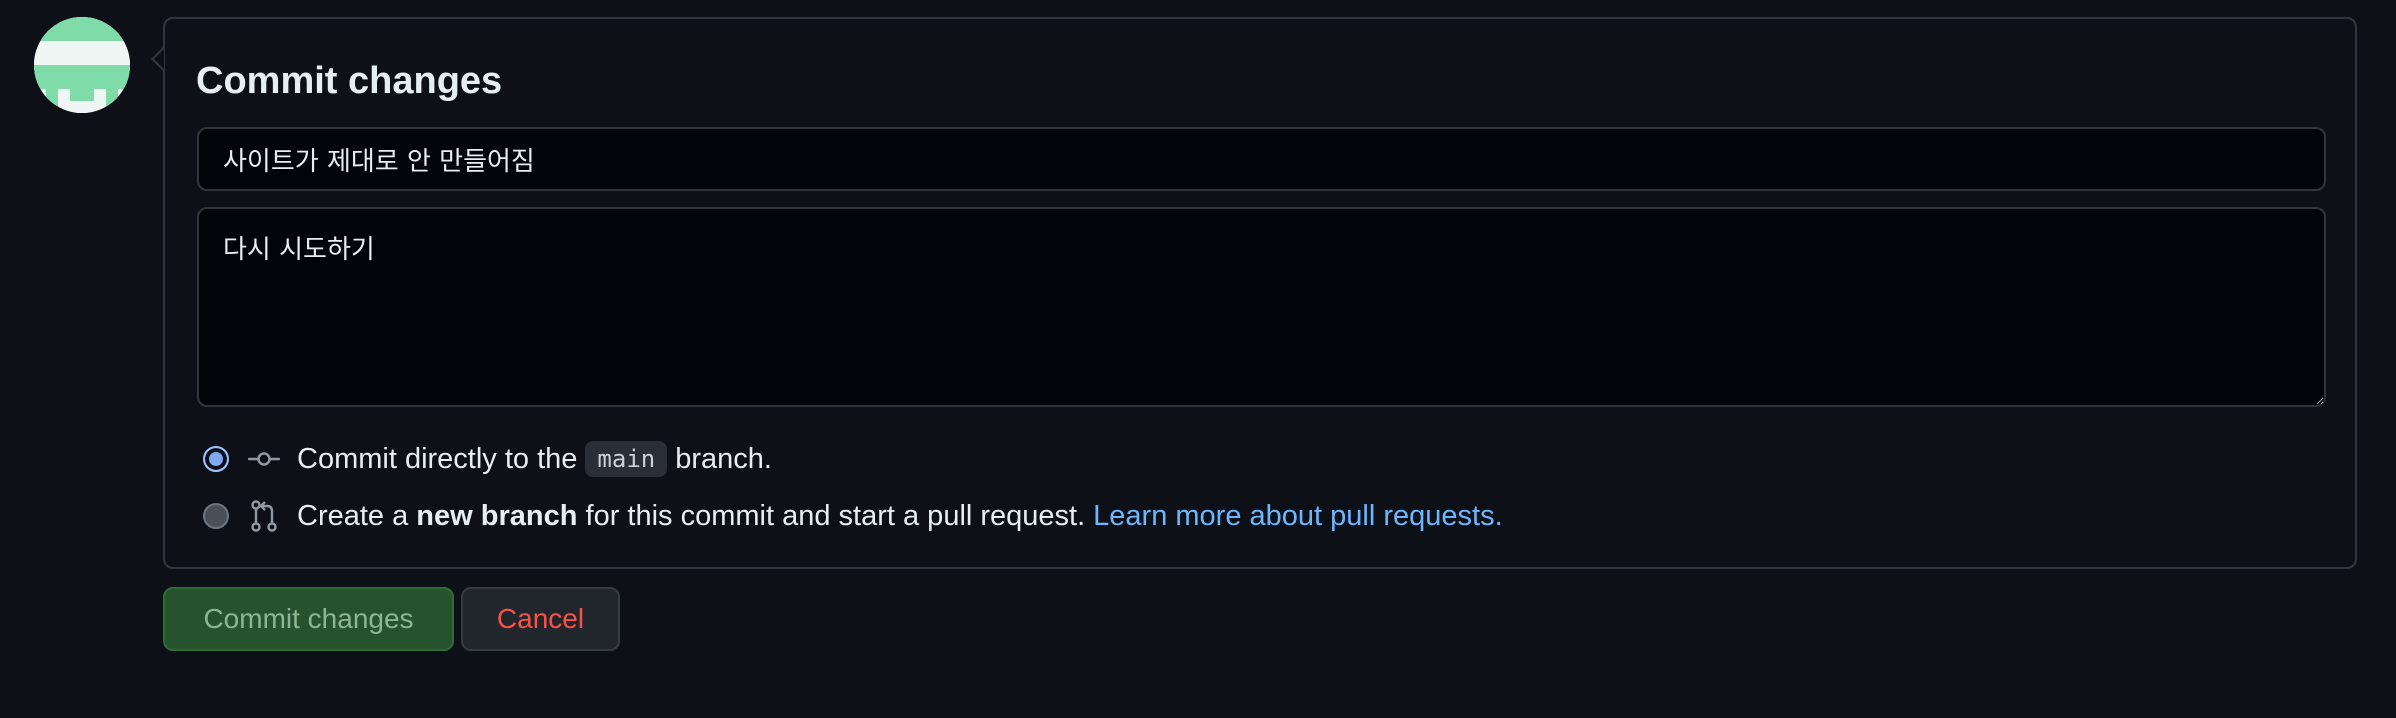 Image resolution: width=2396 pixels, height=718 pixels. What do you see at coordinates (349, 81) in the screenshot?
I see `commit-title: Commit changes` at bounding box center [349, 81].